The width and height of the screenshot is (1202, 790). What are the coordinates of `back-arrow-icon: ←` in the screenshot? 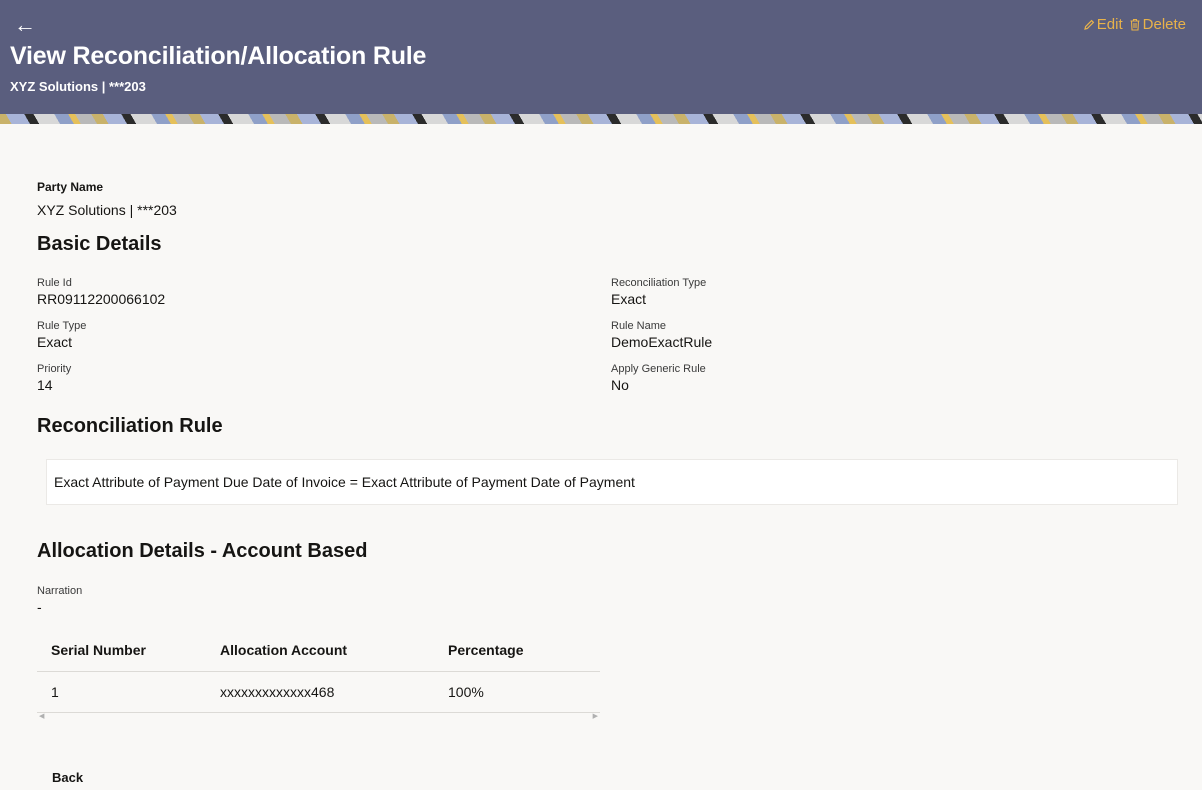 It's located at (25, 25).